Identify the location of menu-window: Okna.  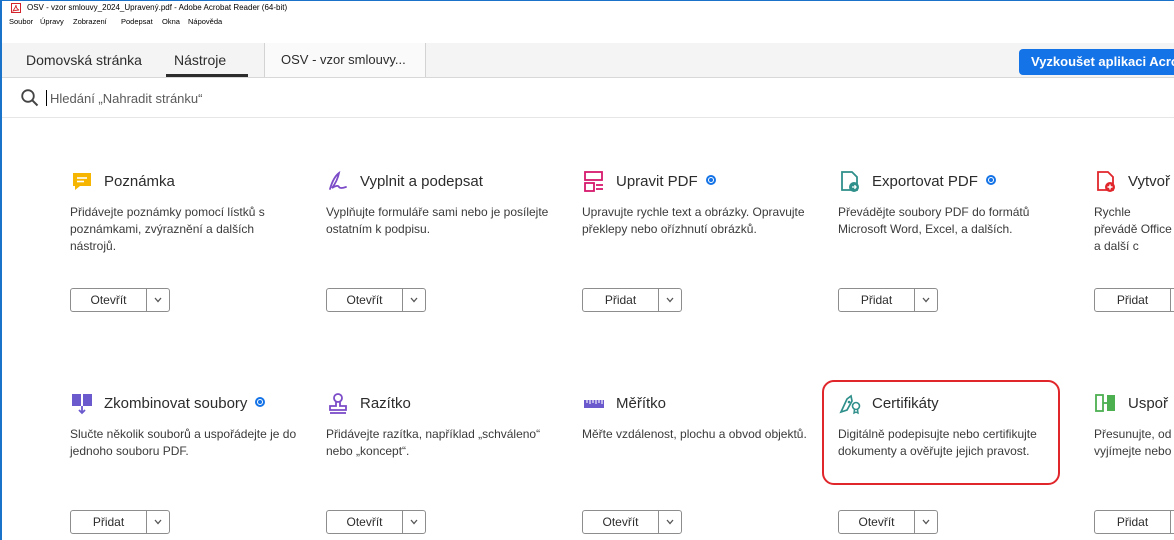
(171, 22).